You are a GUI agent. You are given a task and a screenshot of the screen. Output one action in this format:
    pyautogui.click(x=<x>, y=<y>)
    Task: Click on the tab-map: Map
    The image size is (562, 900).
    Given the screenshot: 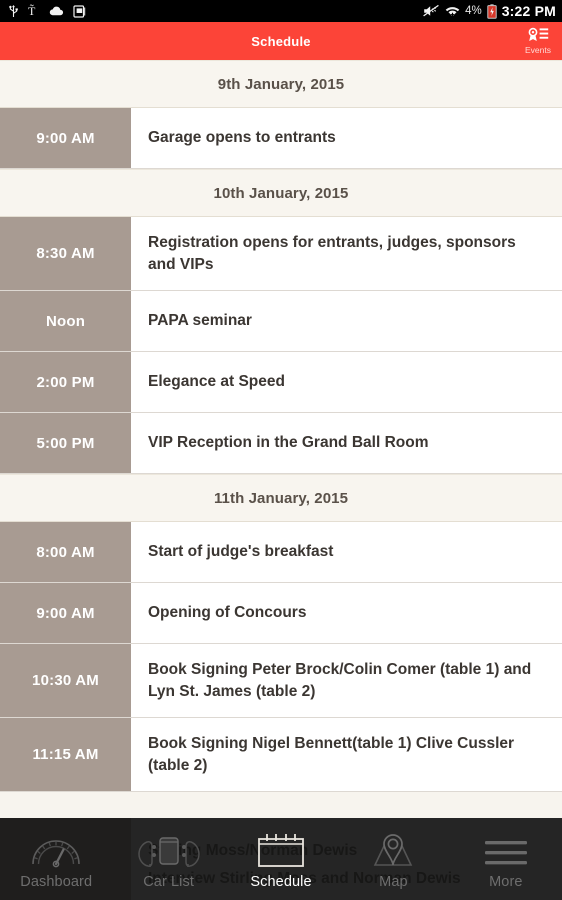 What is the action you would take?
    pyautogui.click(x=393, y=859)
    